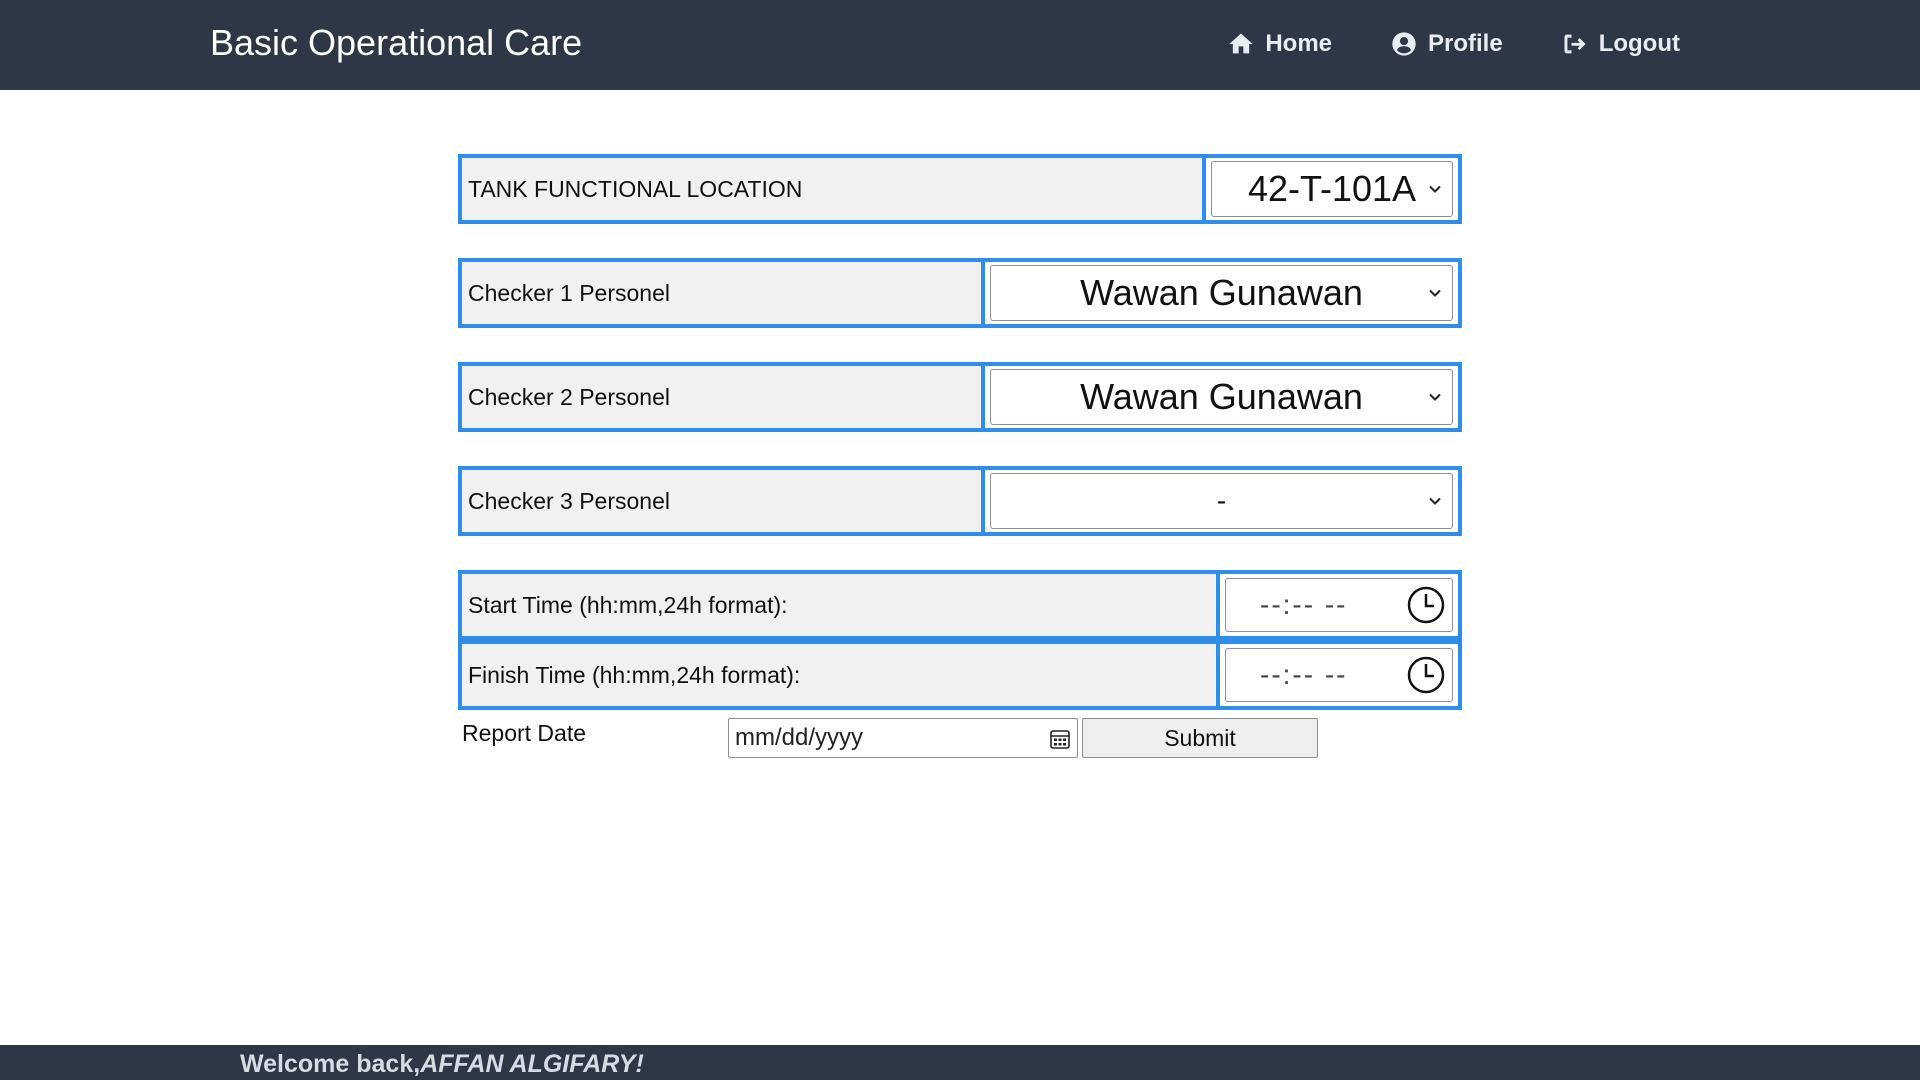  I want to click on start-time-control: --:-- --, so click(1339, 605).